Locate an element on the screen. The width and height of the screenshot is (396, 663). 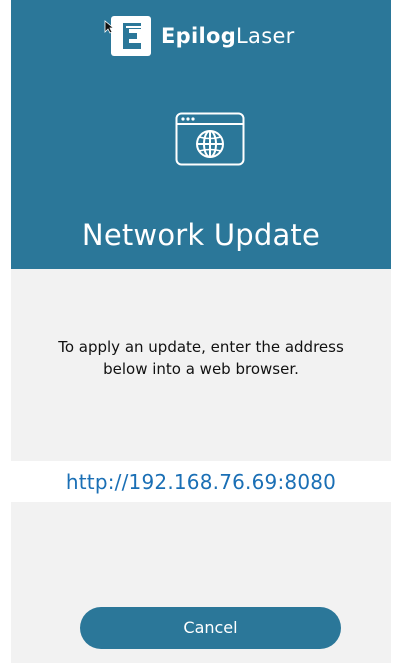
epilog-laser-logo: Epilog Laser is located at coordinates (203, 36).